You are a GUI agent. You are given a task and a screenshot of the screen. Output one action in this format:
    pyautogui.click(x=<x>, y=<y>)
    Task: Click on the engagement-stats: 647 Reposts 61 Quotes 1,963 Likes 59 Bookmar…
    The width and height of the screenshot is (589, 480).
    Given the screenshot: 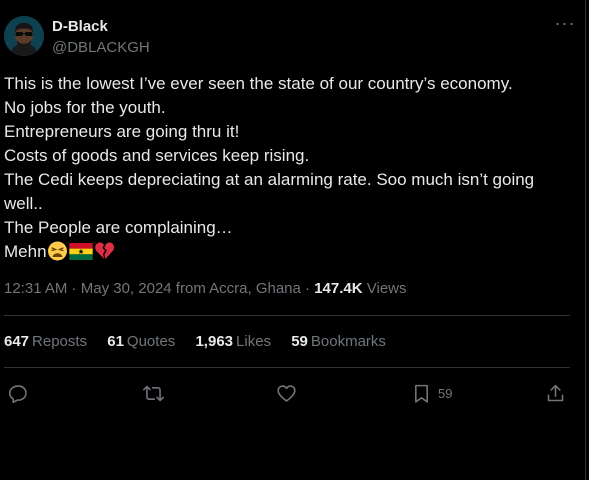 What is the action you would take?
    pyautogui.click(x=203, y=341)
    